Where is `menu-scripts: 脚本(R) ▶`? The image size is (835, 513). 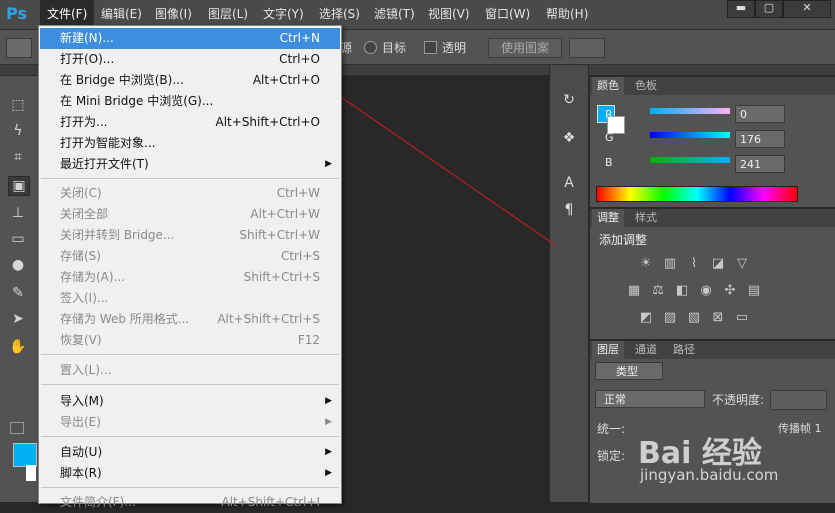 menu-scripts: 脚本(R) ▶ is located at coordinates (190, 473).